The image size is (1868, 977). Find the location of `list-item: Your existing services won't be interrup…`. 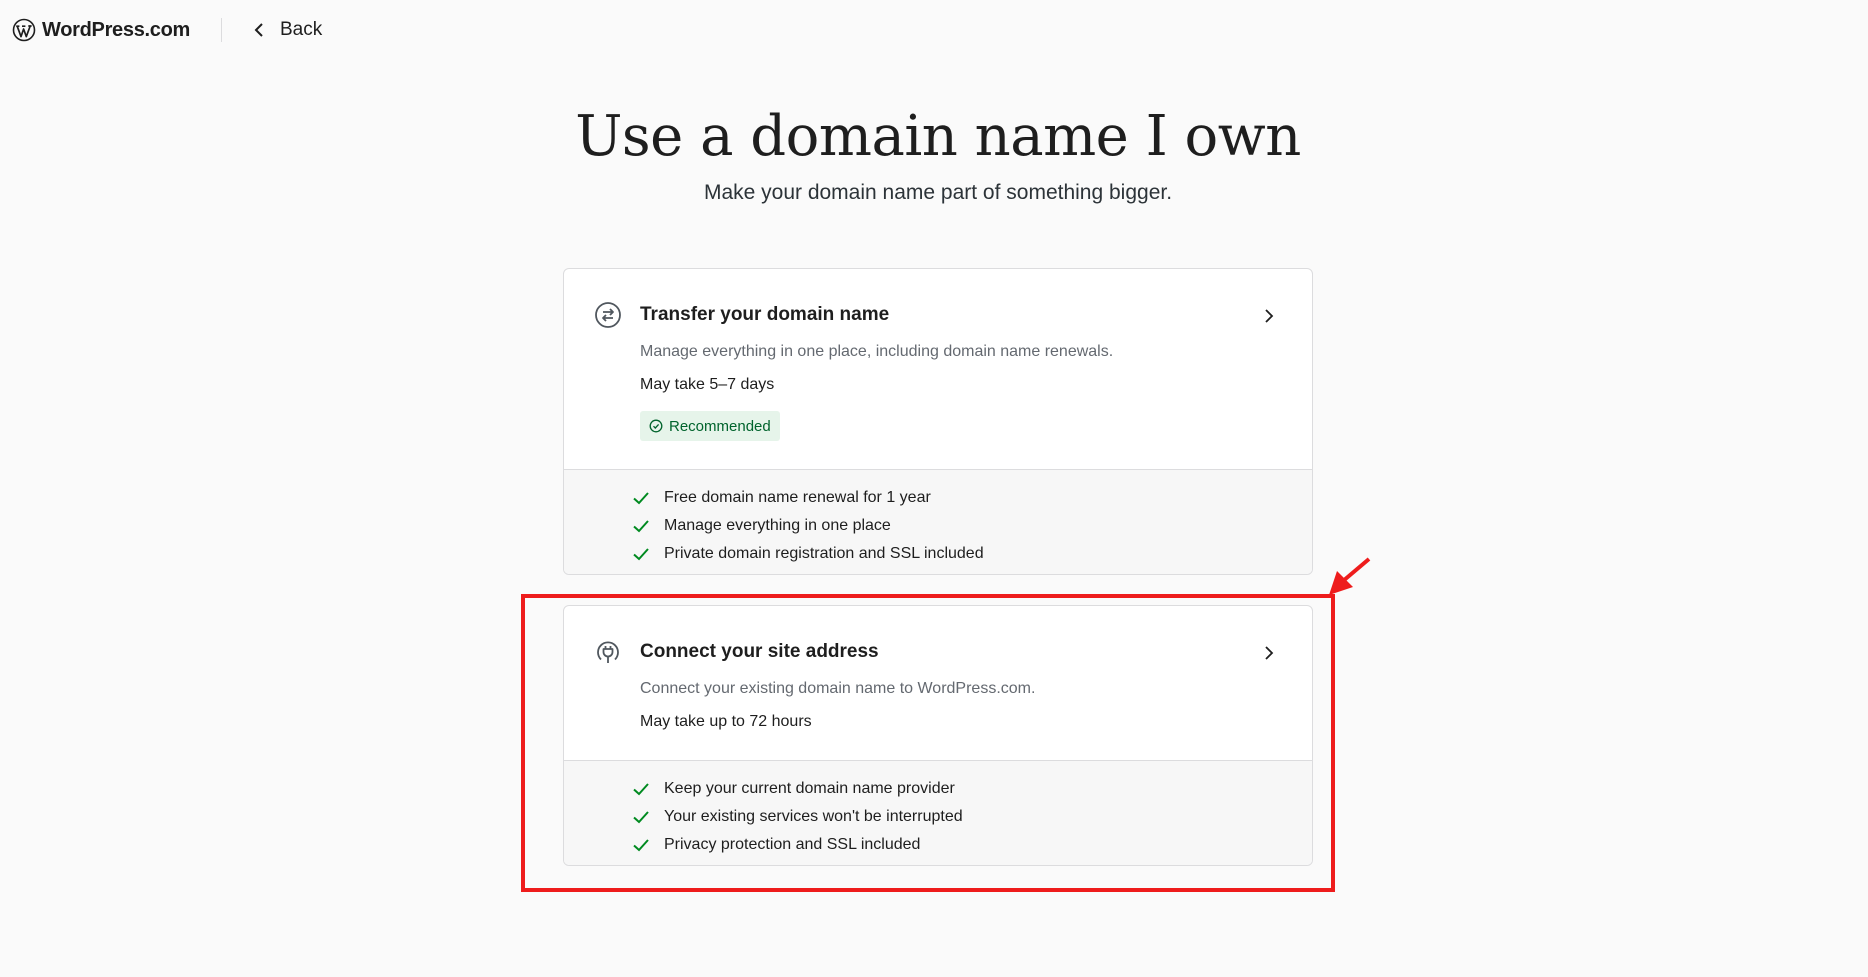

list-item: Your existing services won't be interrup… is located at coordinates (971, 817).